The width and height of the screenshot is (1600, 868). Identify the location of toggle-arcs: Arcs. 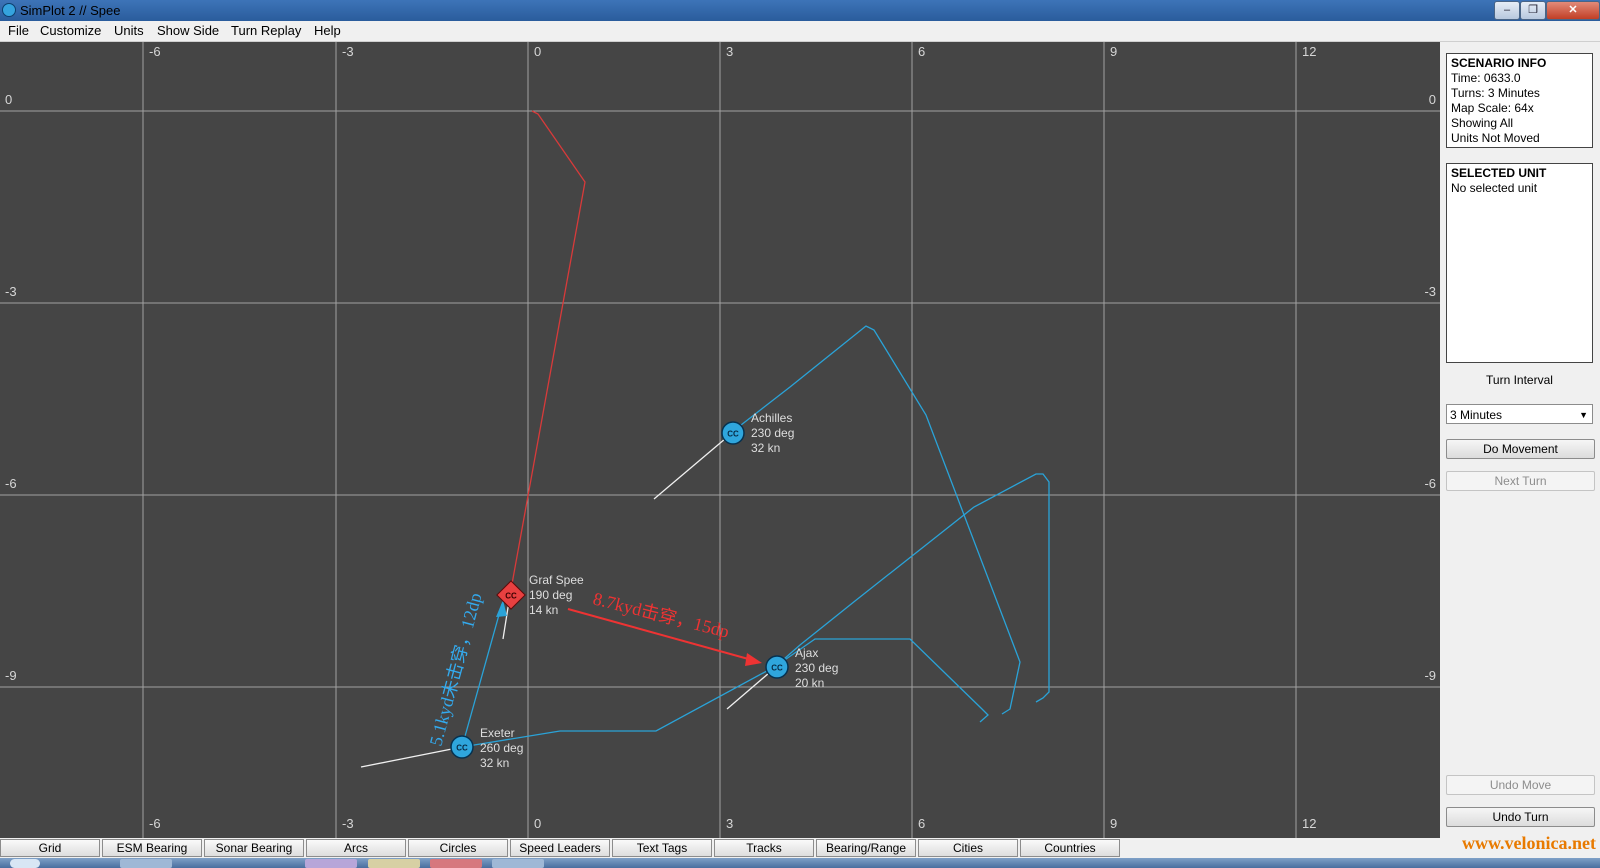
(356, 848).